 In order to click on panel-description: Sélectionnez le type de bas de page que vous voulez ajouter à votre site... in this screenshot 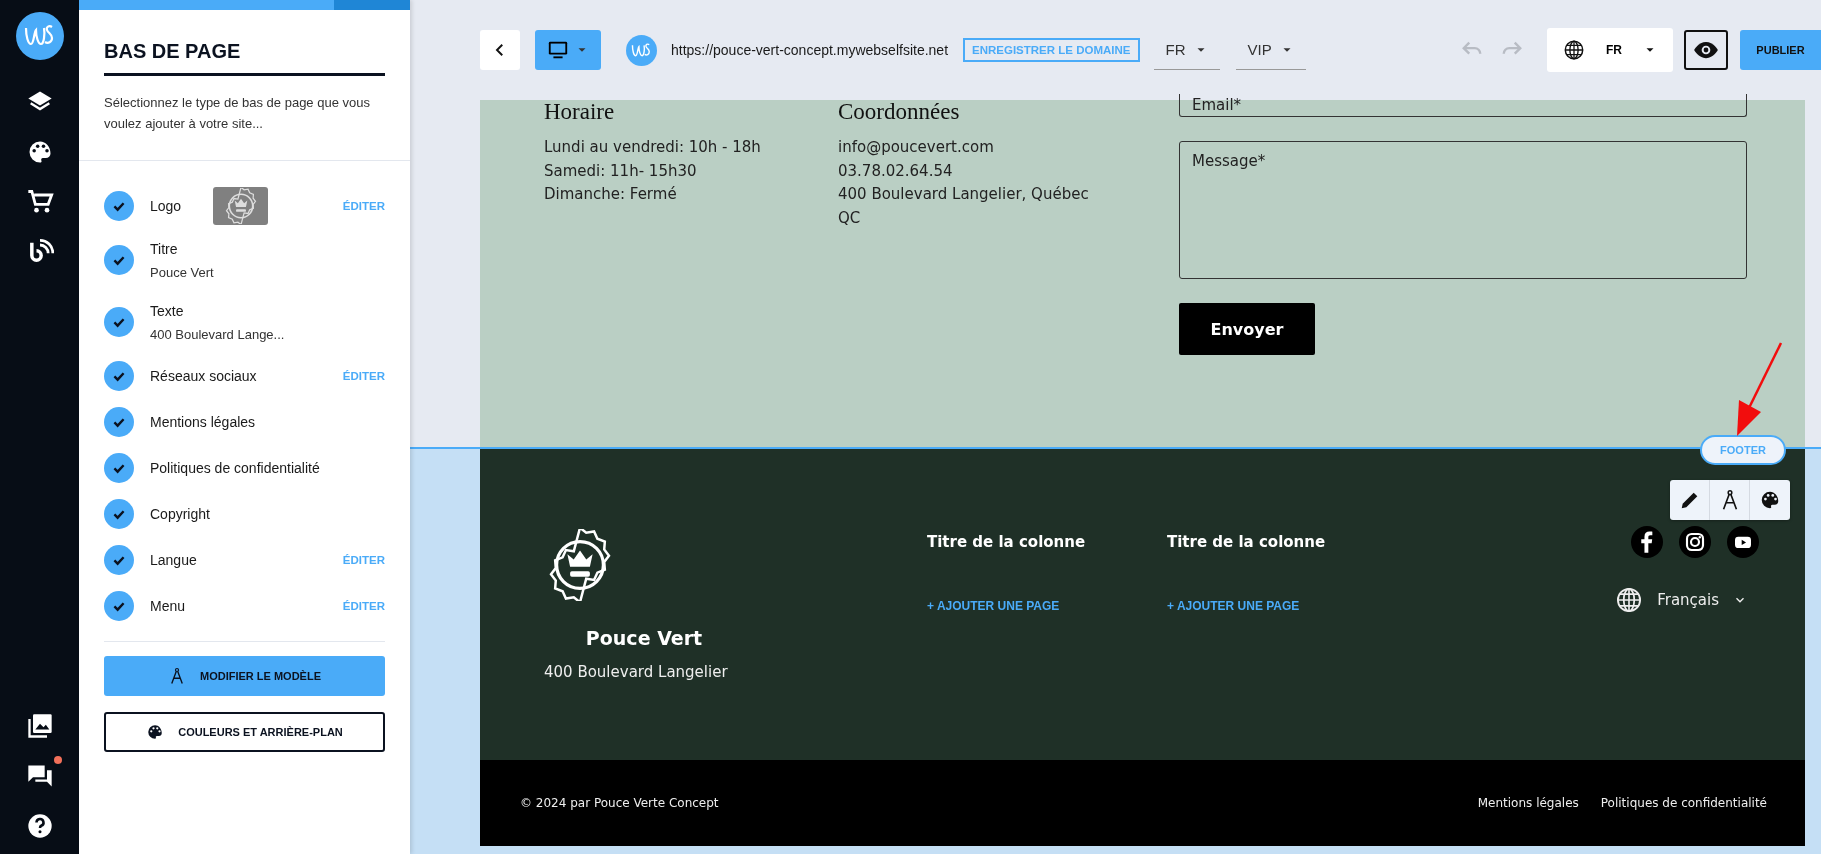, I will do `click(237, 113)`.